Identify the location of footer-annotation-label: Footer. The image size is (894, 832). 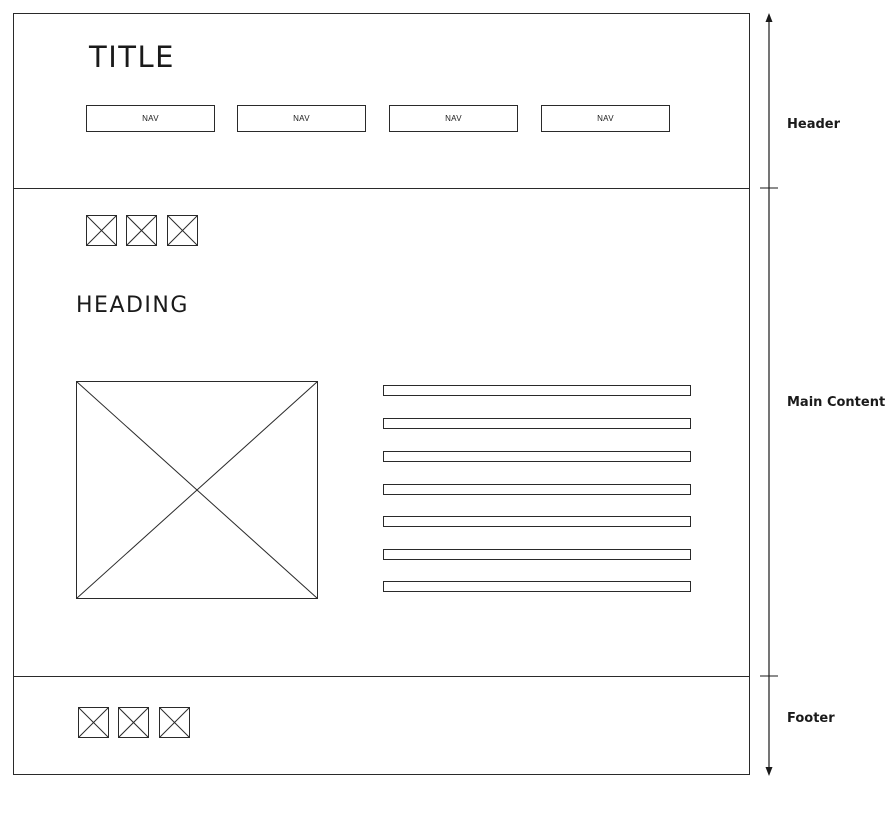
(811, 718).